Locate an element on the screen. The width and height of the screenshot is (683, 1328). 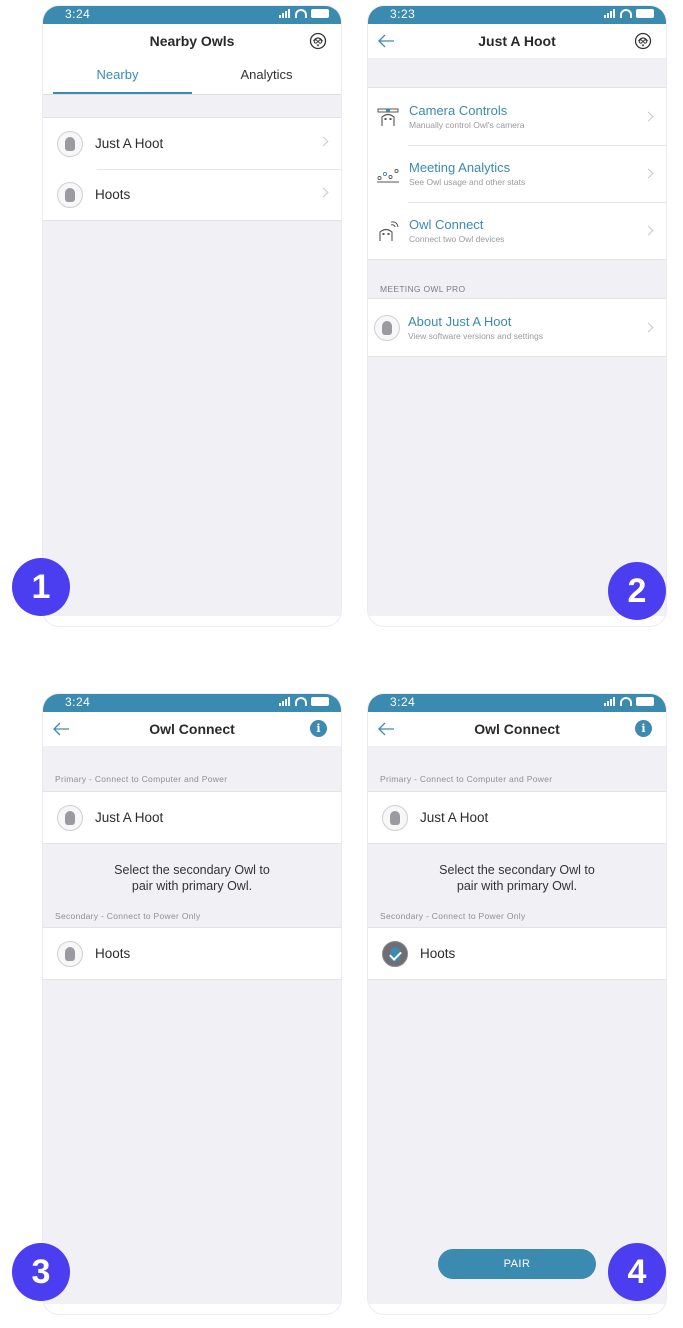
section-header: MEETING OWL PRO is located at coordinates (423, 289).